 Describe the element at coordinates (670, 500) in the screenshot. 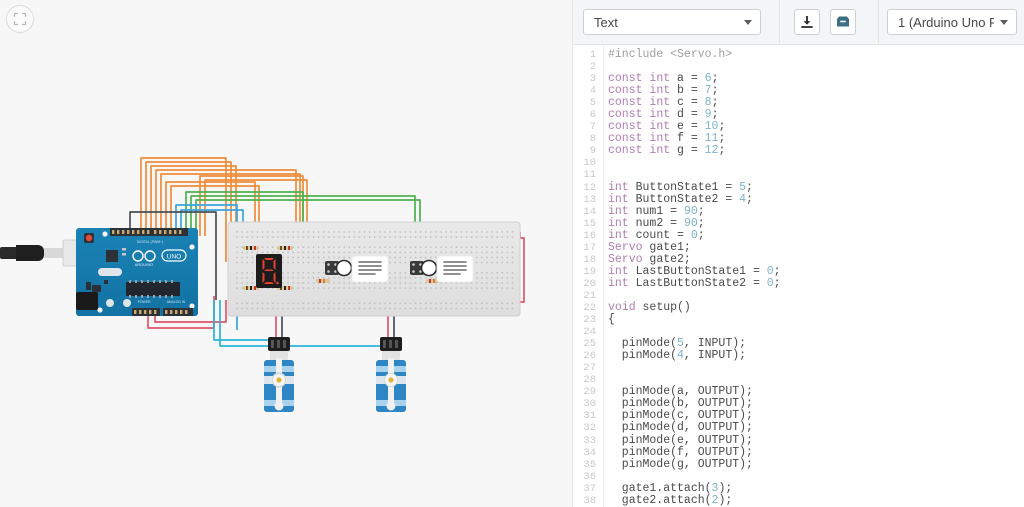

I see `code-line: gate2.attach(2);` at that location.